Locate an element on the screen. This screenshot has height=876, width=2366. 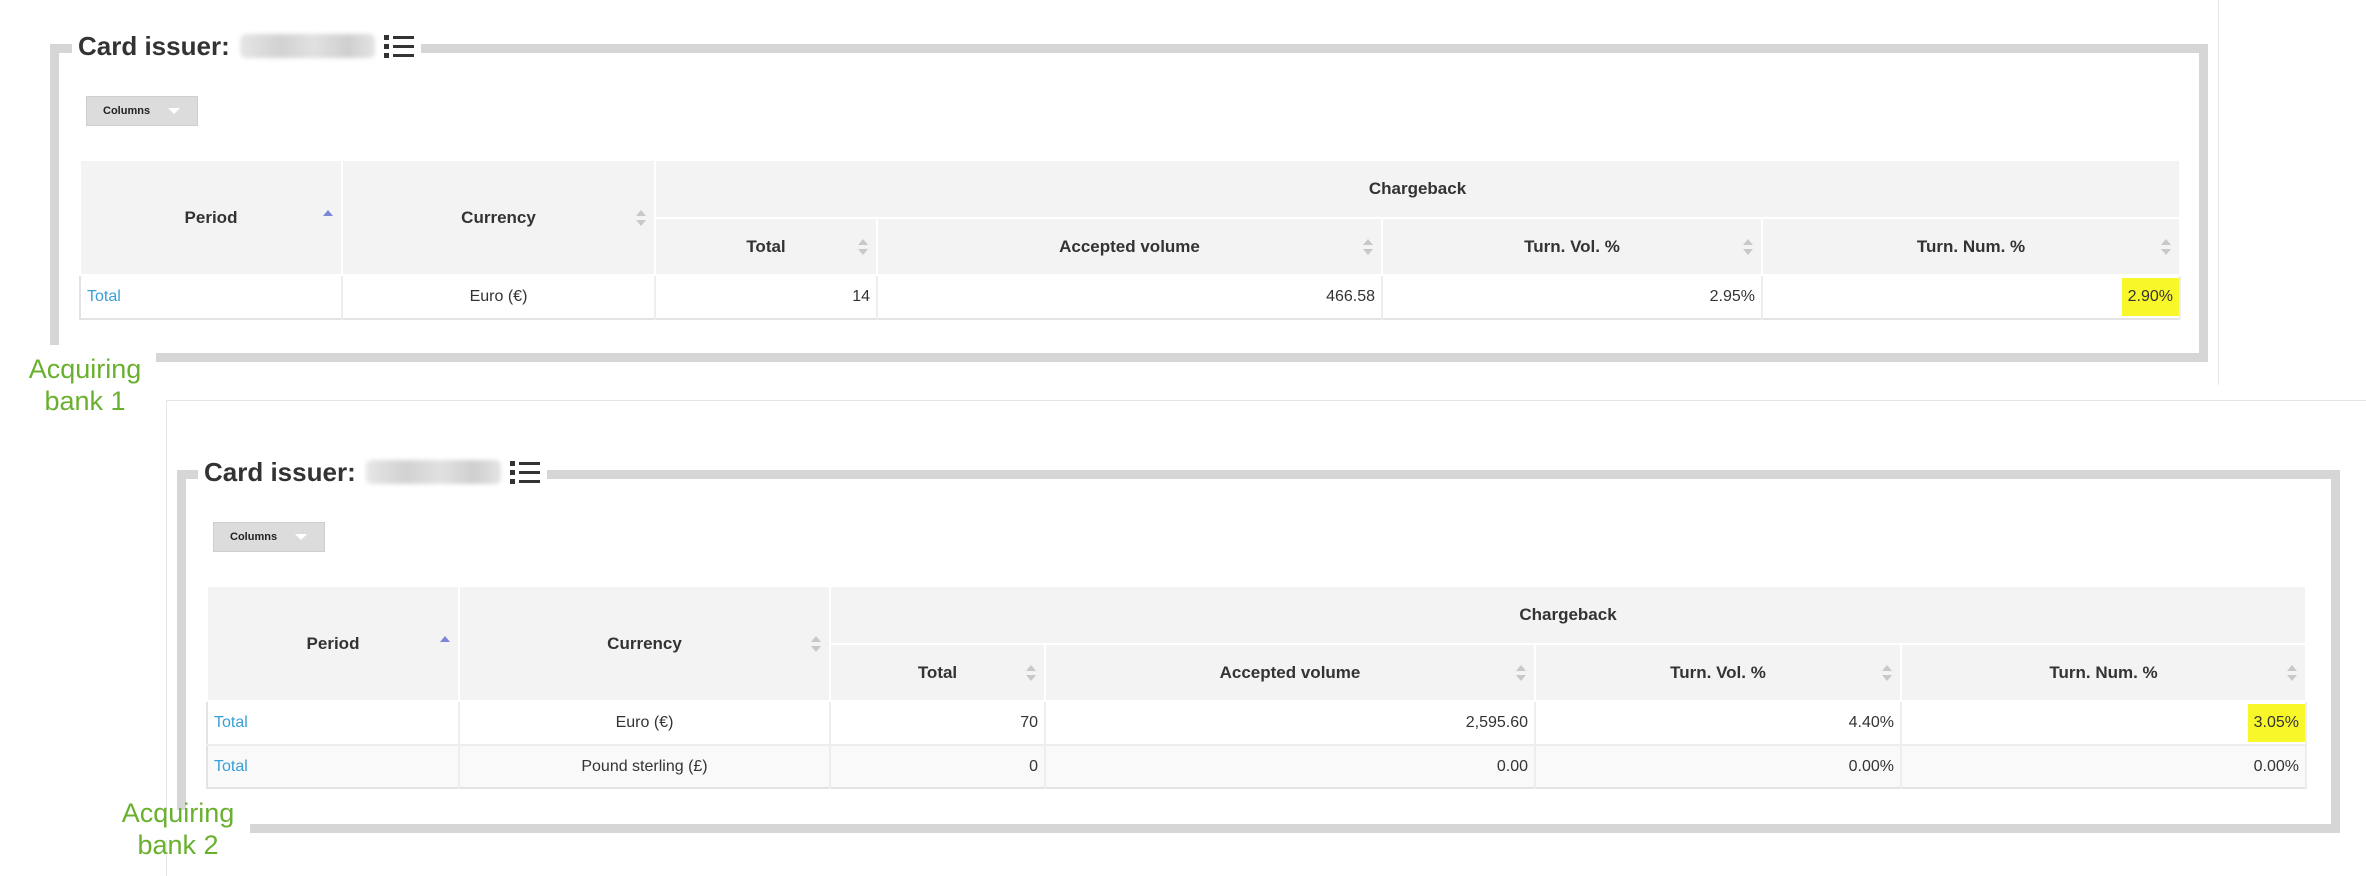
table-row: Total Euro (€) 14 466.58 2.95% 2.90% is located at coordinates (1131, 296).